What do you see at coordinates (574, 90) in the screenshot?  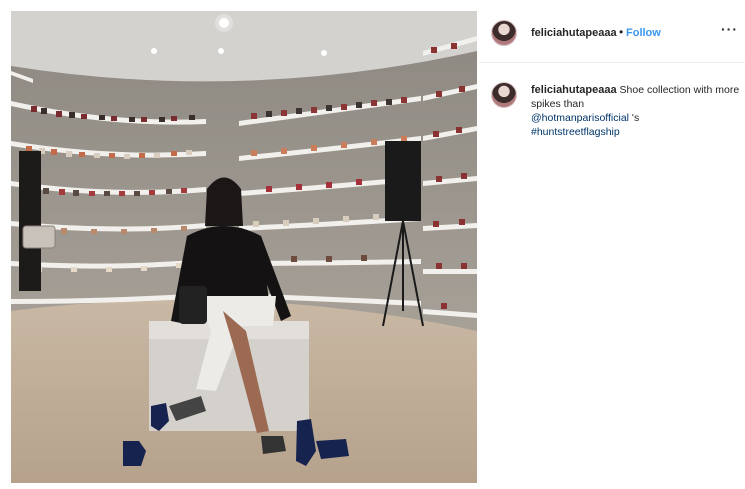 I see `caption-username: feliciahutapeaaa` at bounding box center [574, 90].